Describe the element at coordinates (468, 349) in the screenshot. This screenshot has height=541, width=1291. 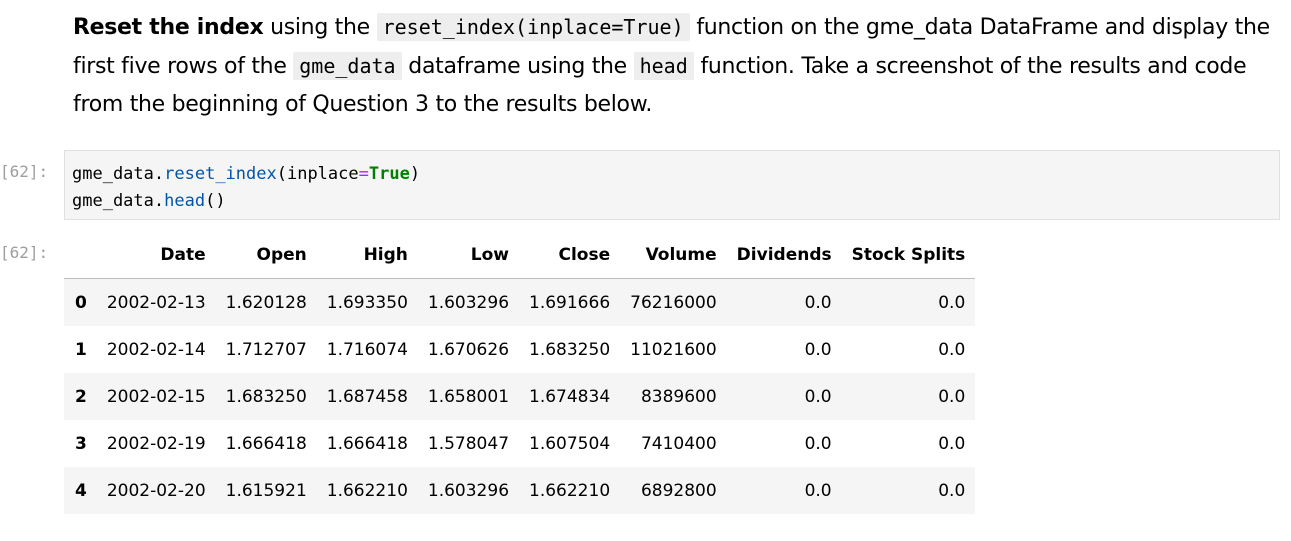
I see `cell-low: 1.670626` at that location.